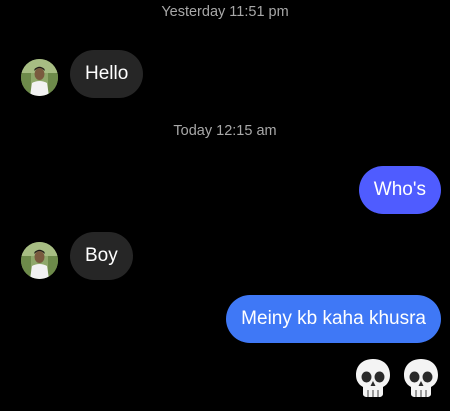 This screenshot has width=450, height=411. Describe the element at coordinates (397, 378) in the screenshot. I see `emoji-message` at that location.